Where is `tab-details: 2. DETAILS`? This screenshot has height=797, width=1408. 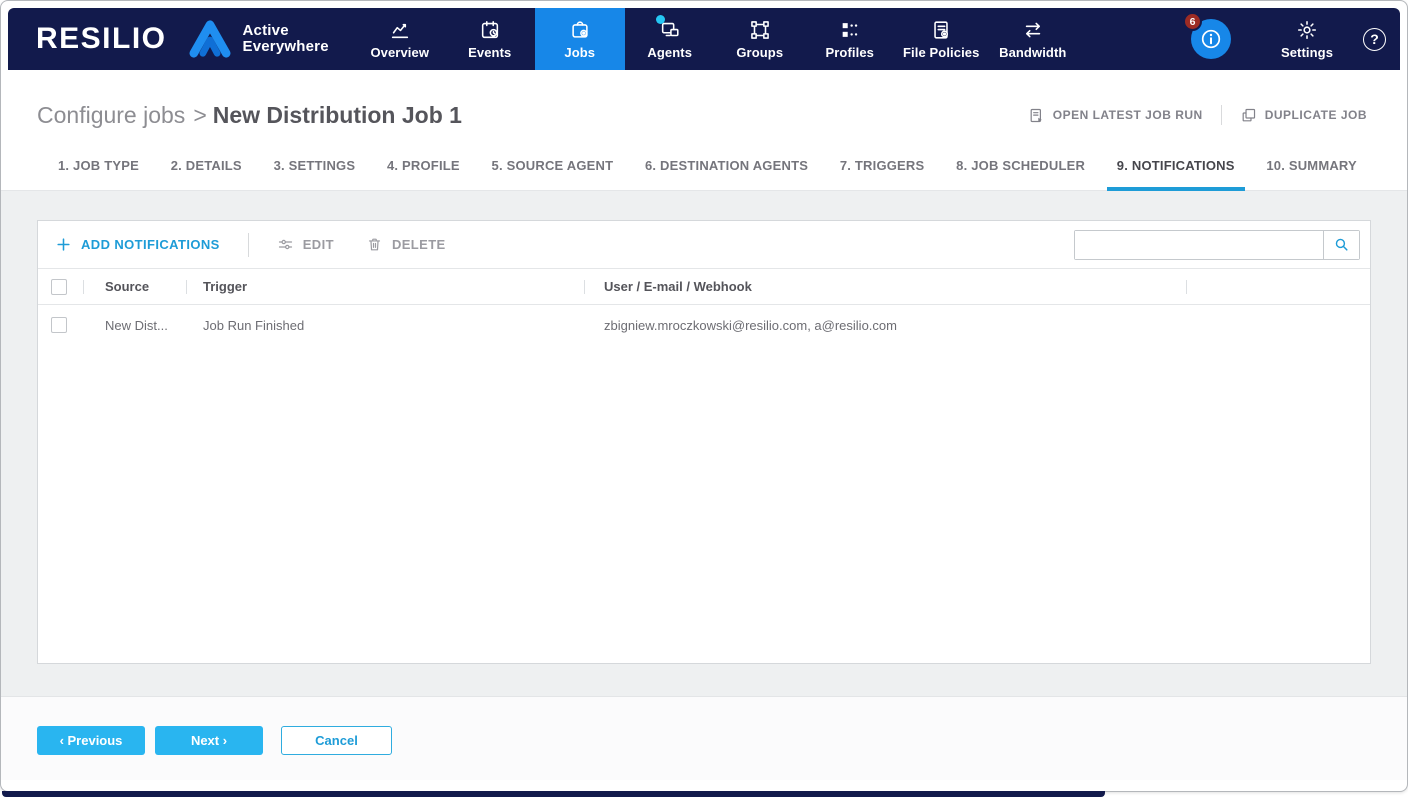 tab-details: 2. DETAILS is located at coordinates (206, 172).